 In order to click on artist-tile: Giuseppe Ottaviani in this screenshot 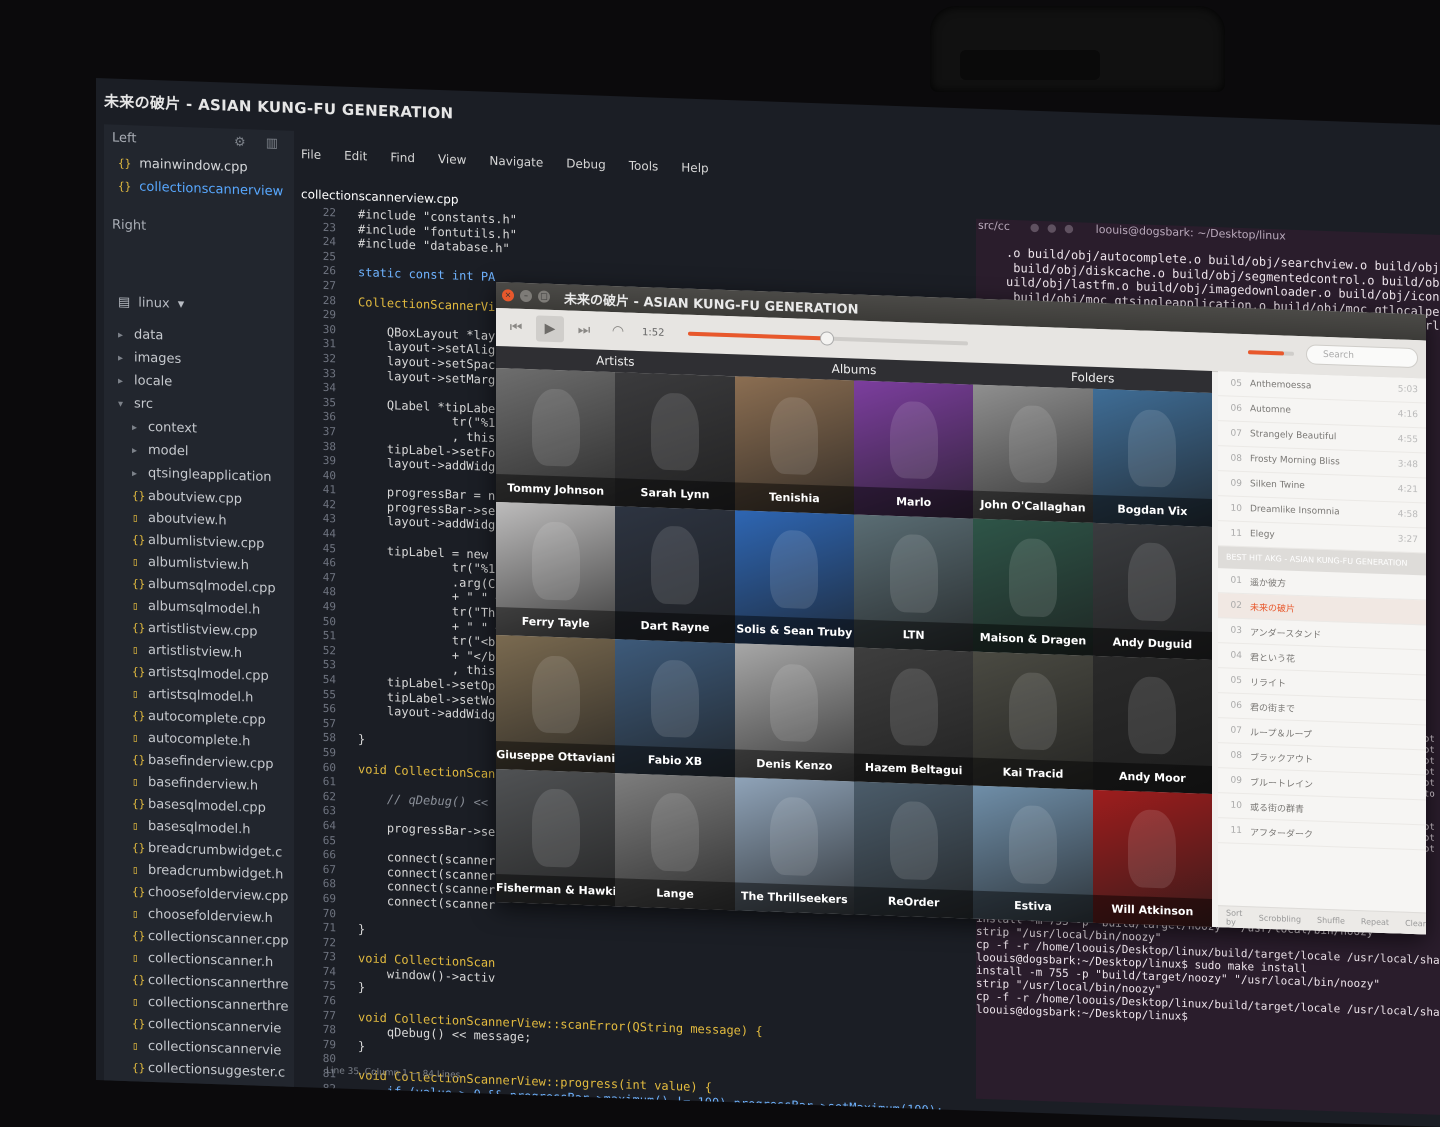, I will do `click(556, 703)`.